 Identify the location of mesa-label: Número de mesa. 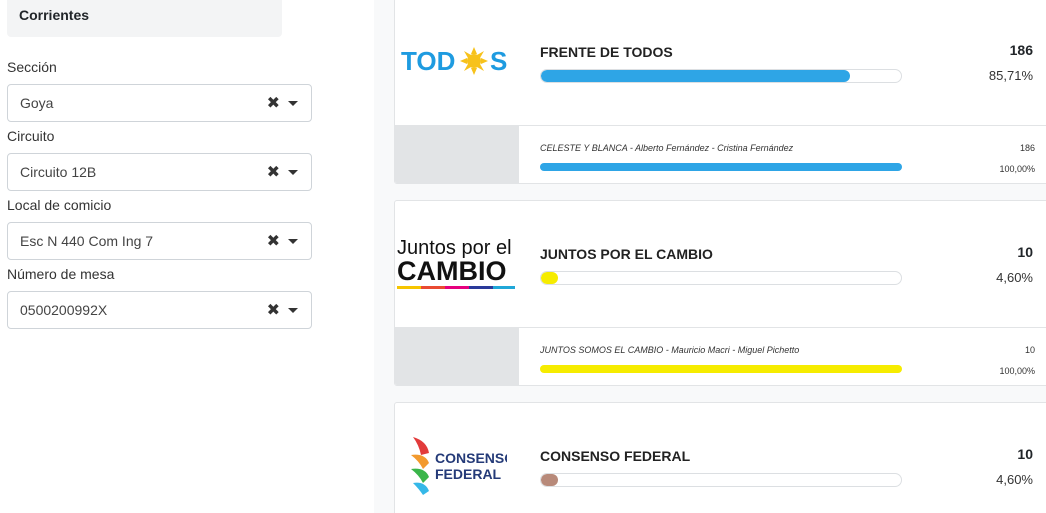
(61, 274).